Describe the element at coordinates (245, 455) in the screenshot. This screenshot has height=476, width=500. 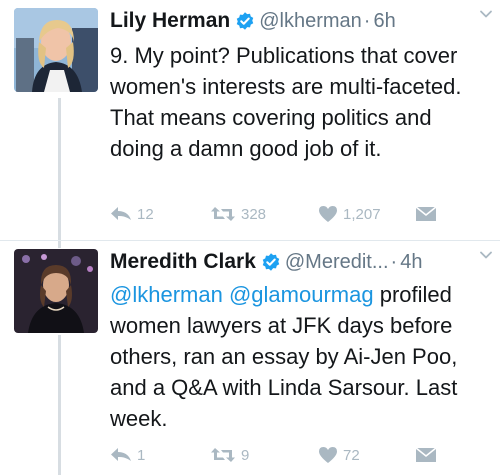
I see `retweet-count: 9` at that location.